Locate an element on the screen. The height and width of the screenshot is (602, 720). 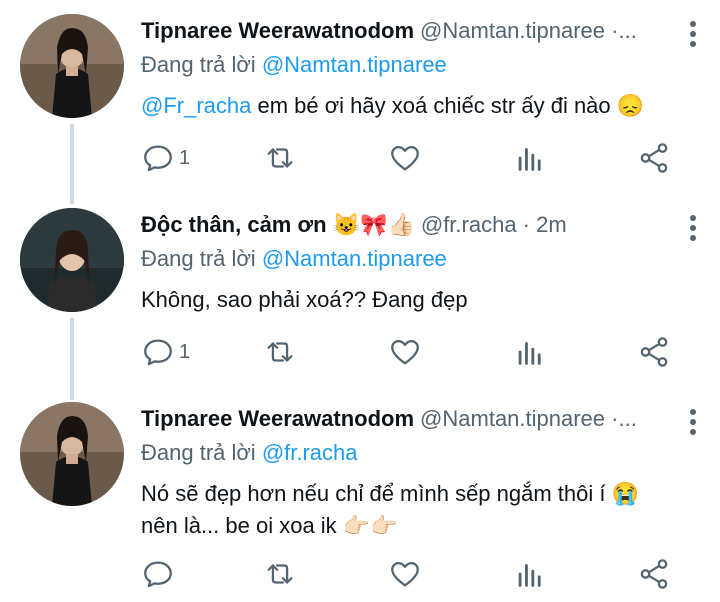
replying-to: Đang trả lời @fr.racha is located at coordinates (249, 453).